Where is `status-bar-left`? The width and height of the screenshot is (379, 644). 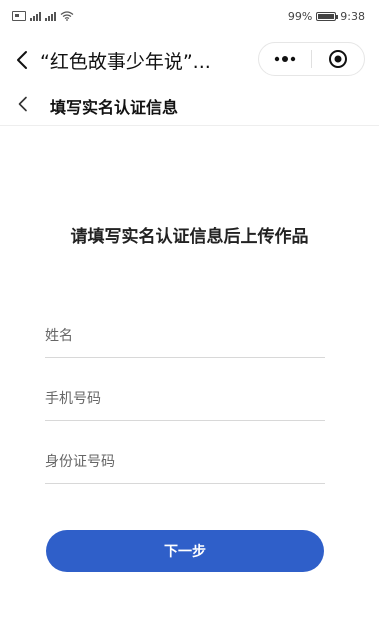
status-bar-left is located at coordinates (43, 16).